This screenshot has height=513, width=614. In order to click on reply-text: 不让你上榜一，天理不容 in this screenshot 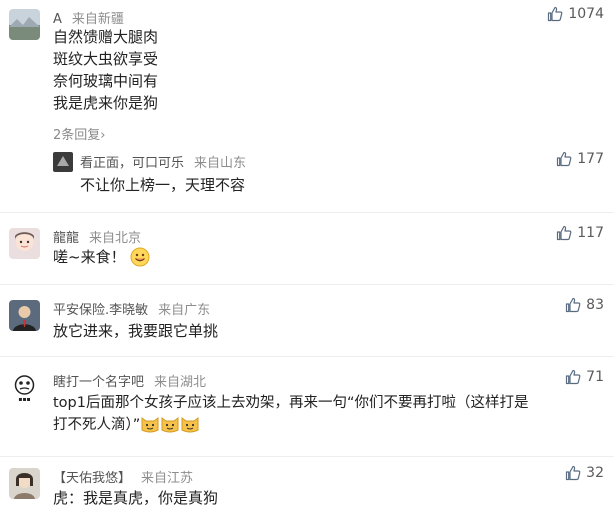, I will do `click(163, 185)`.